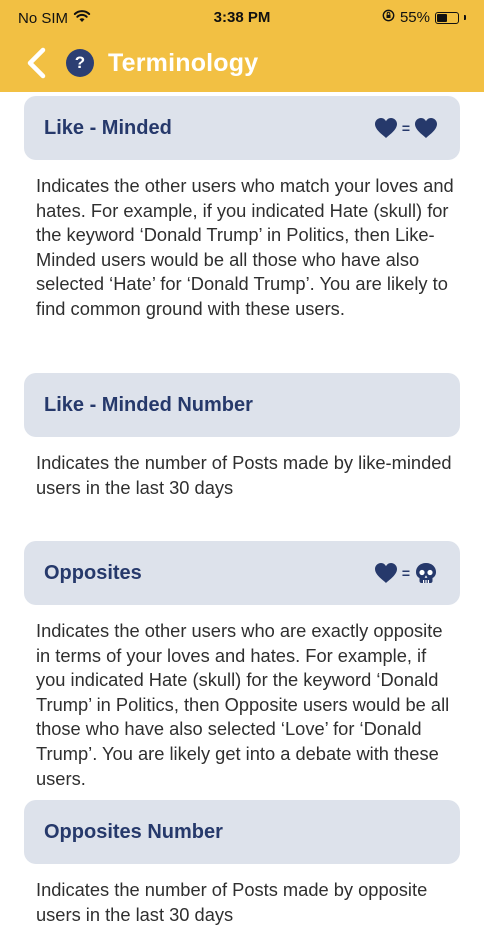 The width and height of the screenshot is (484, 927). Describe the element at coordinates (465, 17) in the screenshot. I see `battery-tip` at that location.